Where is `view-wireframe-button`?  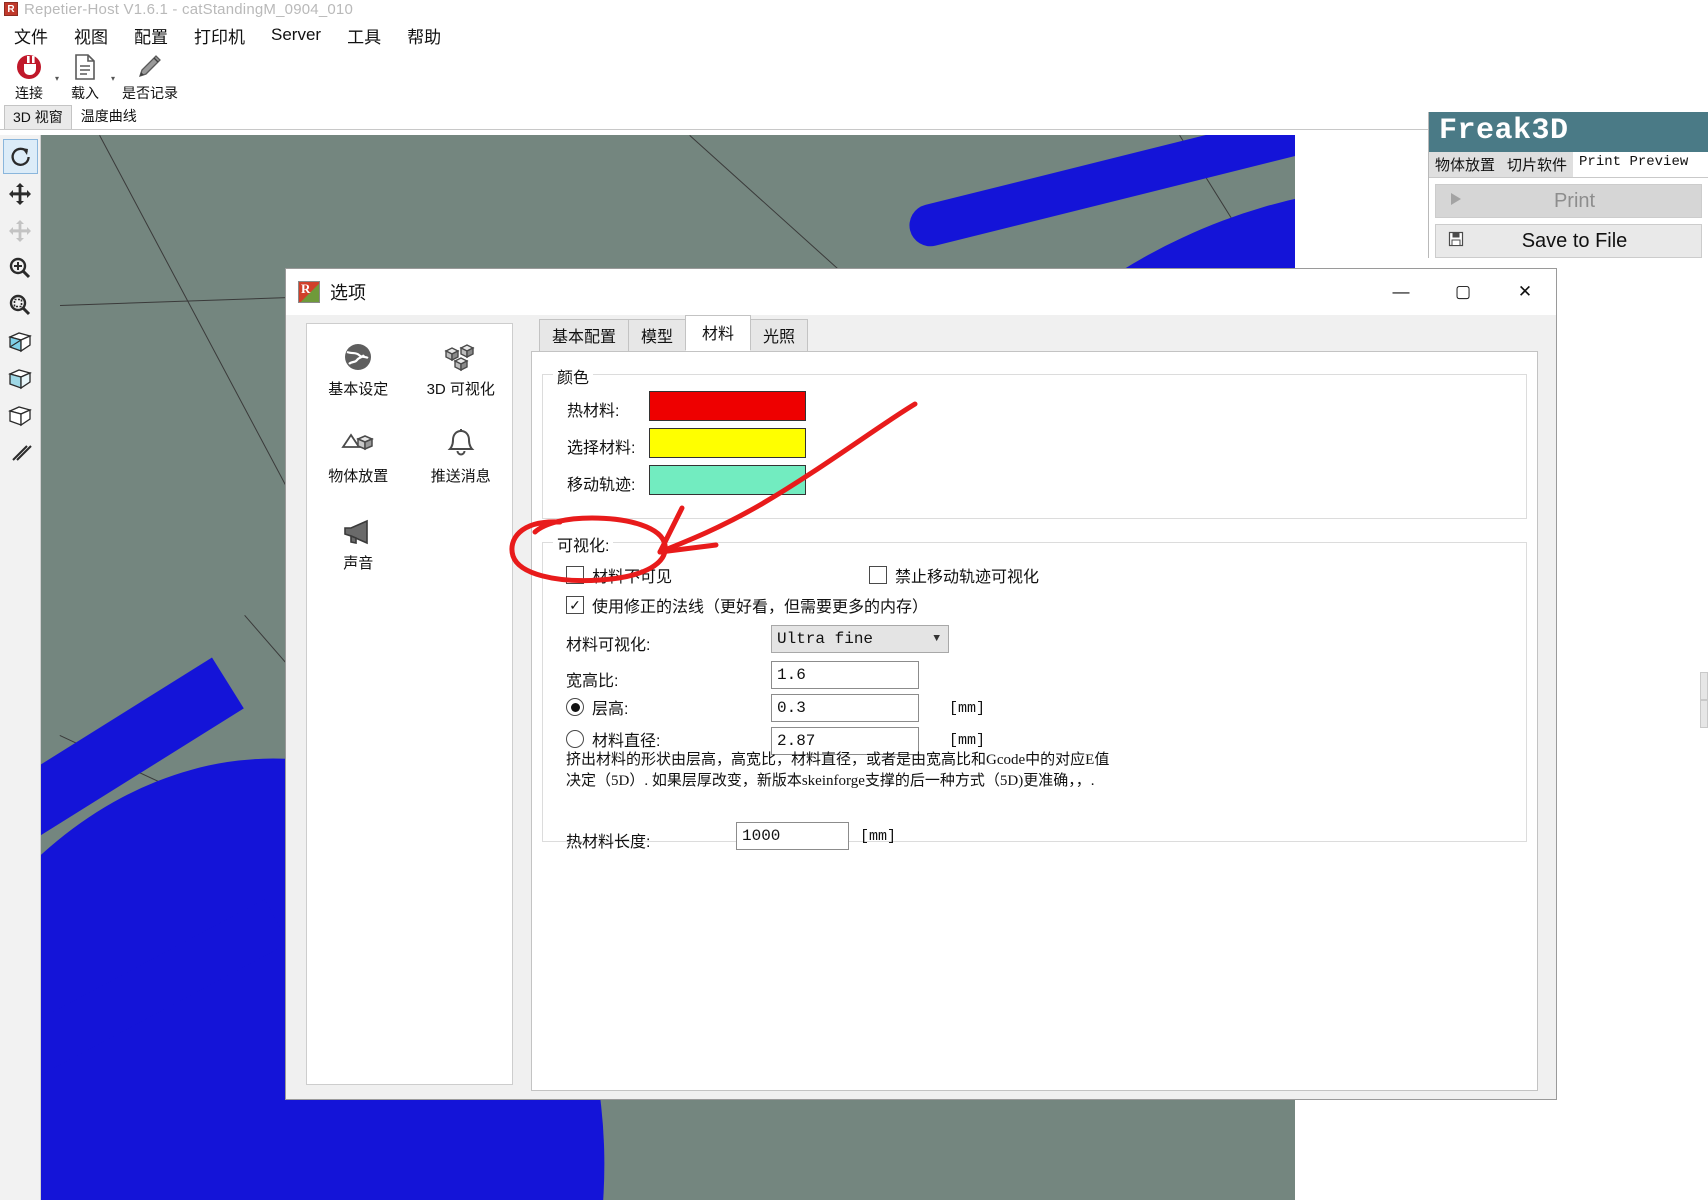 view-wireframe-button is located at coordinates (20, 415).